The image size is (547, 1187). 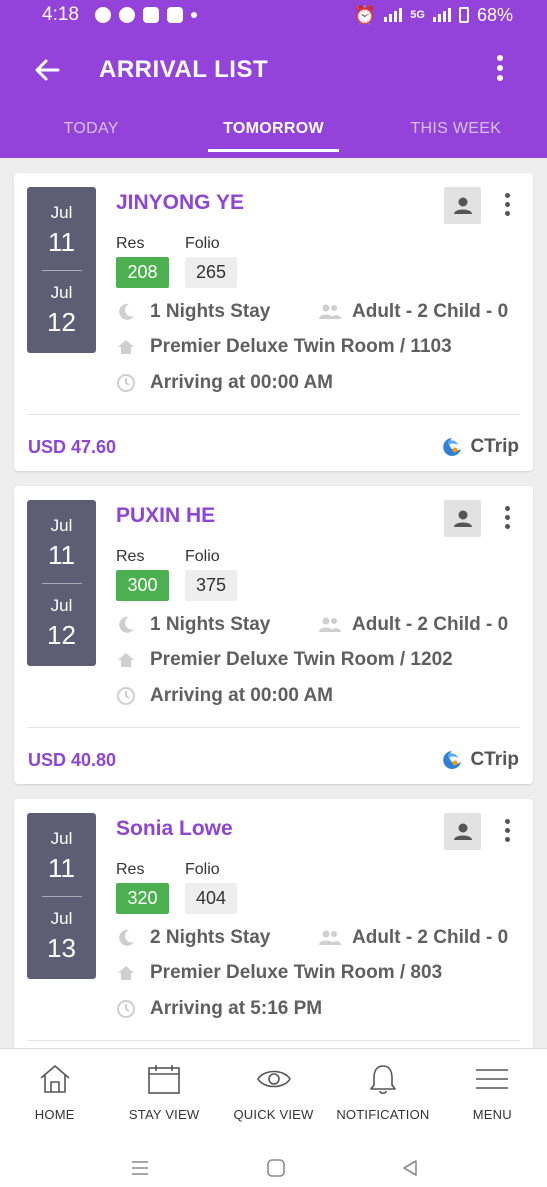 I want to click on network-type: 5G, so click(x=417, y=15).